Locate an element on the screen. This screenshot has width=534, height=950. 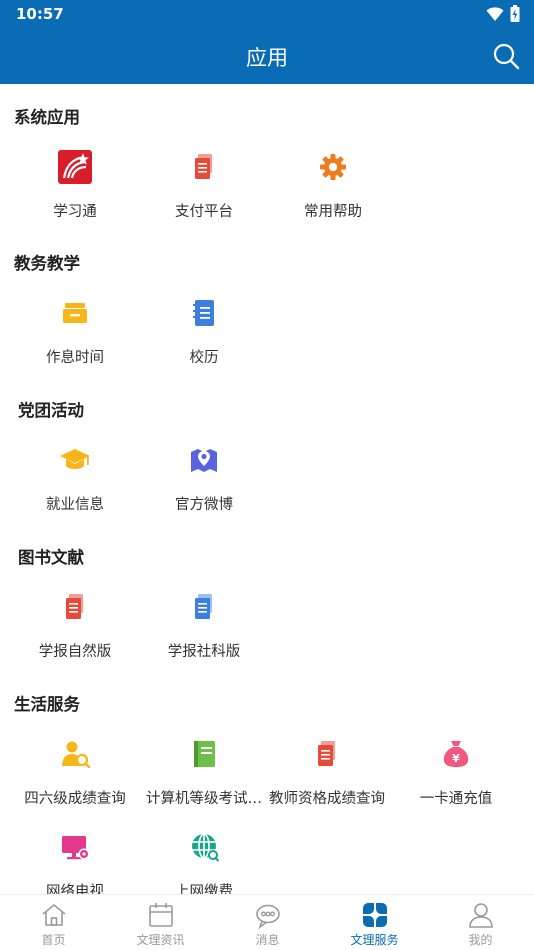
money-bag-icon: ¥ is located at coordinates (456, 754).